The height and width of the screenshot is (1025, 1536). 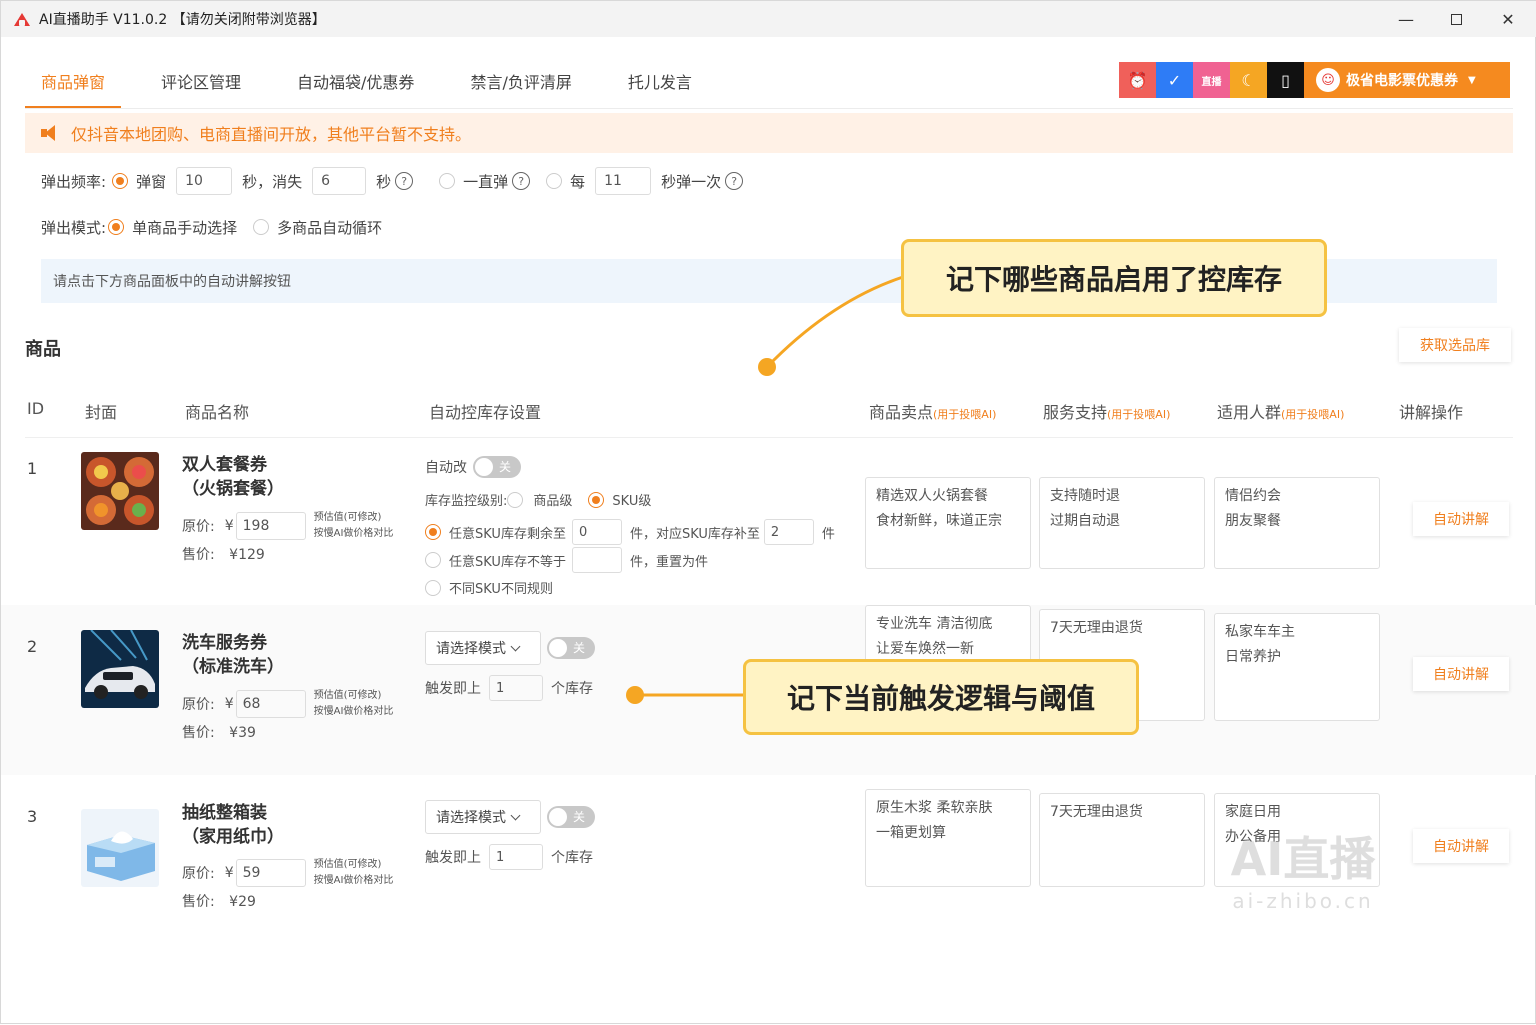 I want to click on annotation-lines, so click(x=769, y=486).